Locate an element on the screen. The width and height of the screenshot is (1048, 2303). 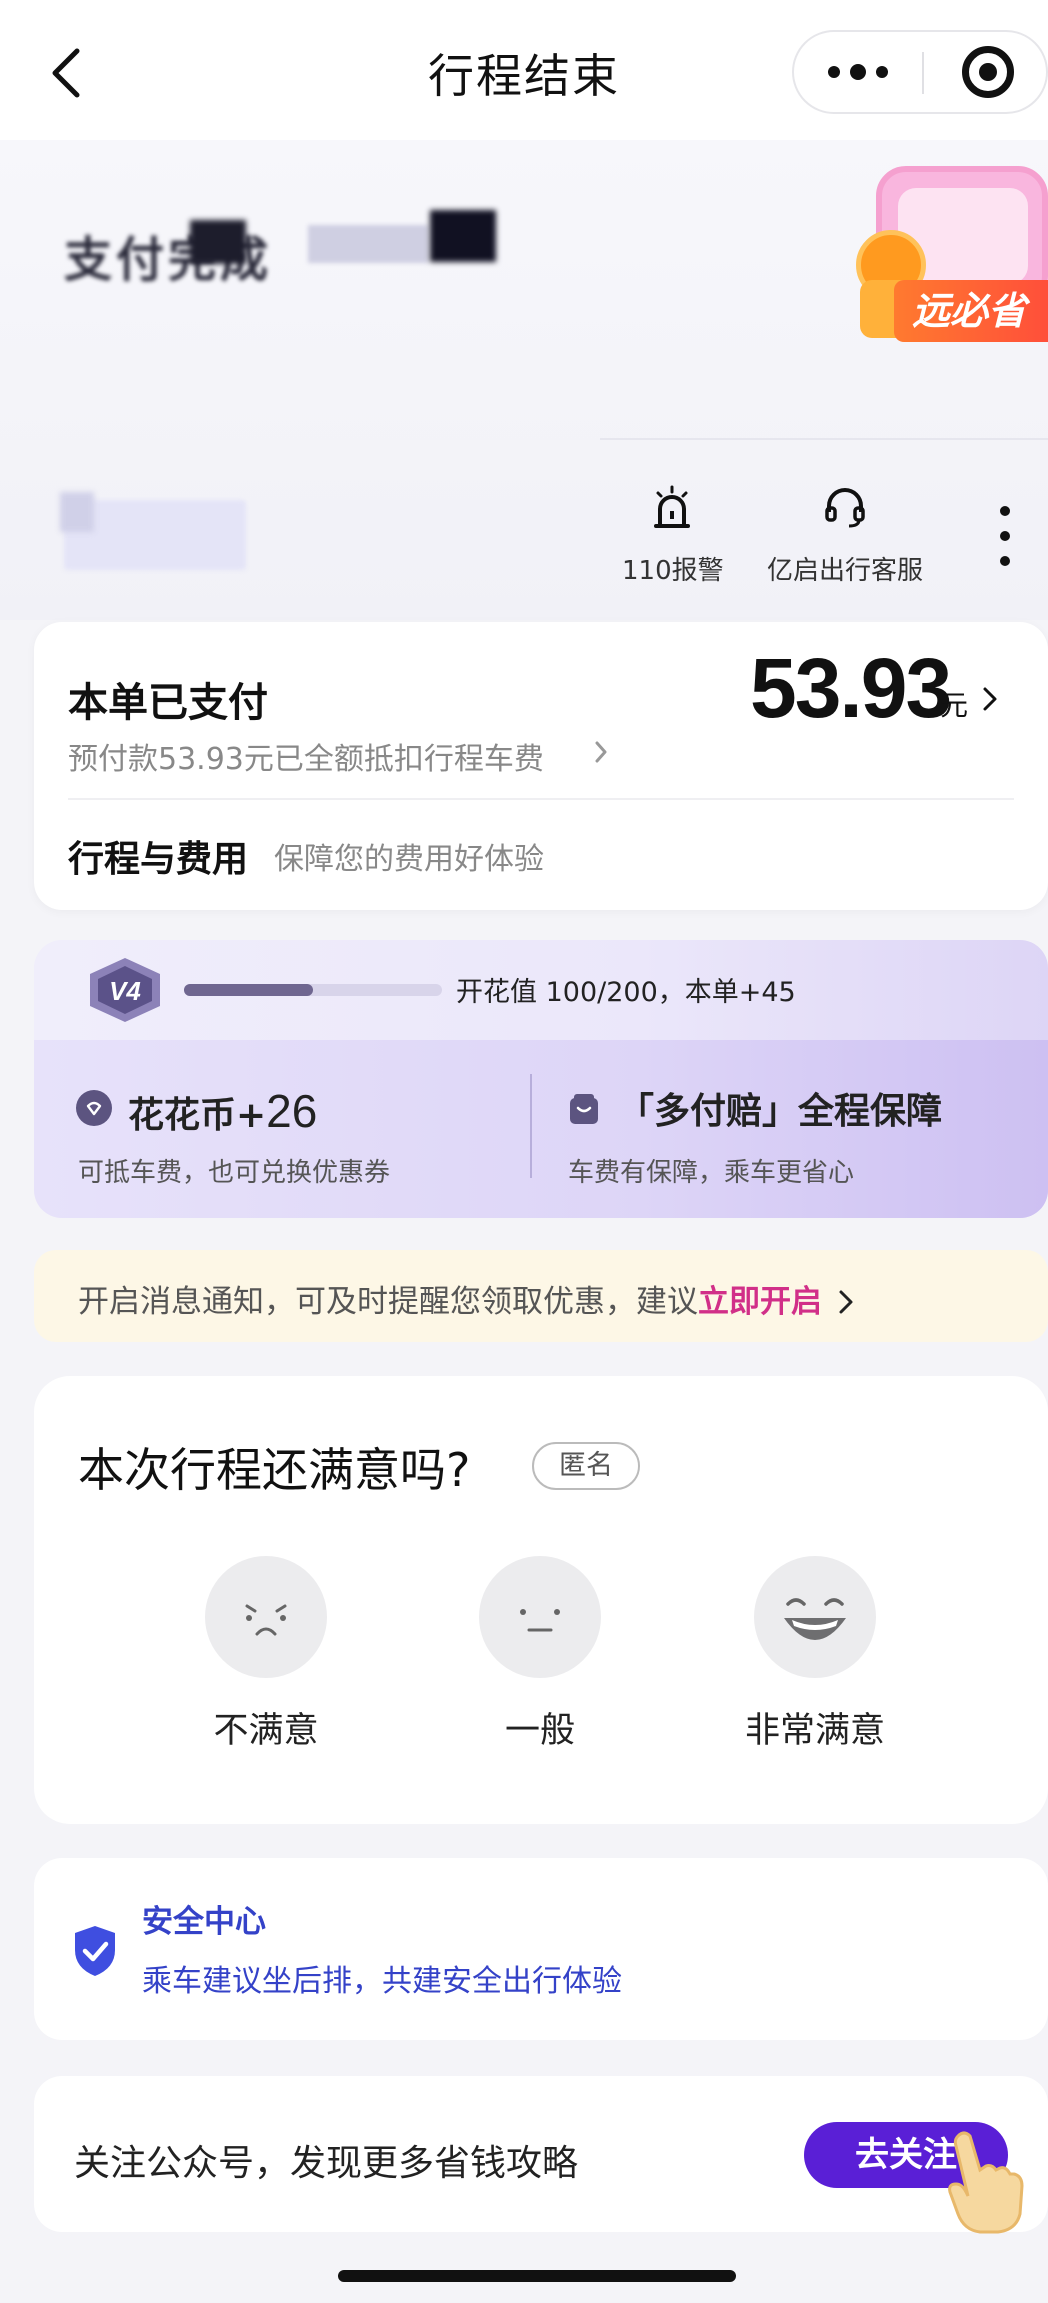
trip-fee-label: 行程与费用 is located at coordinates (158, 856).